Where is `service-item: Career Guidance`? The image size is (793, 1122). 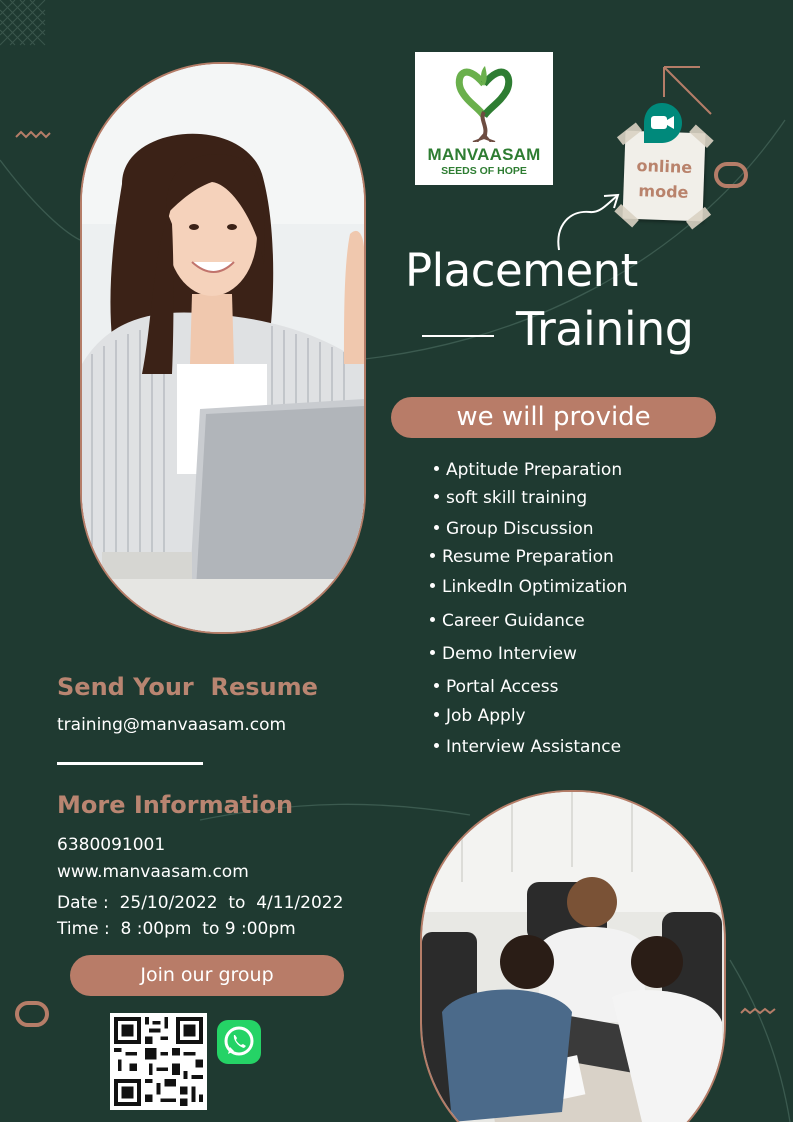 service-item: Career Guidance is located at coordinates (507, 621).